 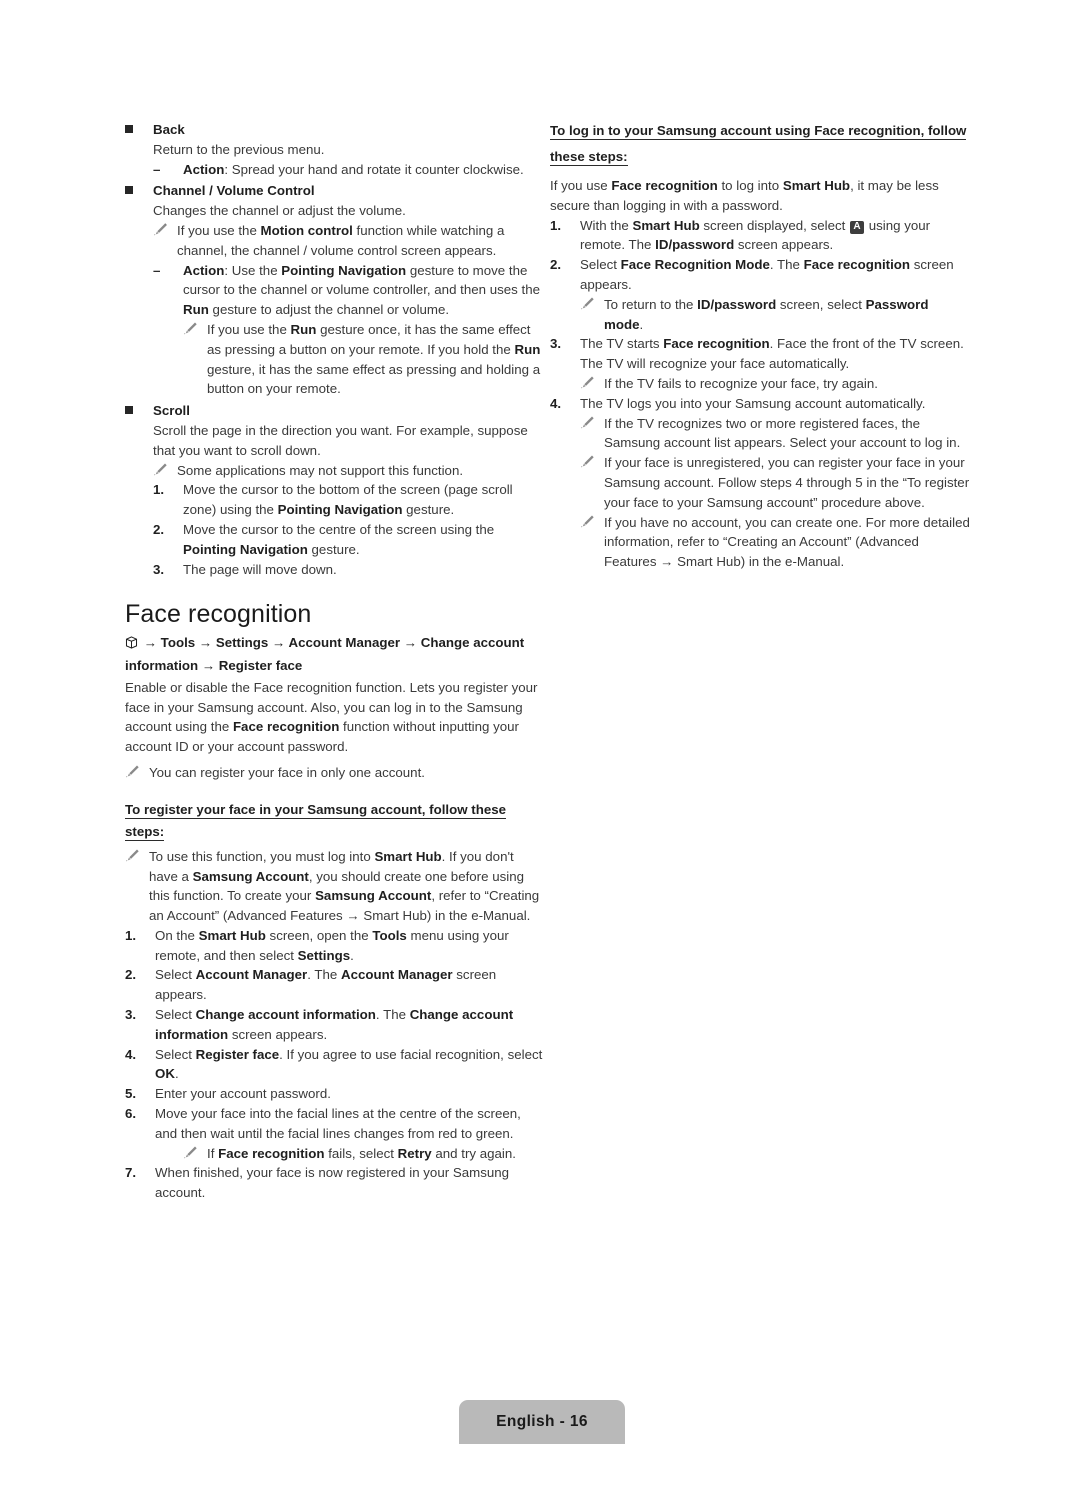 What do you see at coordinates (131, 646) in the screenshot?
I see `smart-hub-cube-icon` at bounding box center [131, 646].